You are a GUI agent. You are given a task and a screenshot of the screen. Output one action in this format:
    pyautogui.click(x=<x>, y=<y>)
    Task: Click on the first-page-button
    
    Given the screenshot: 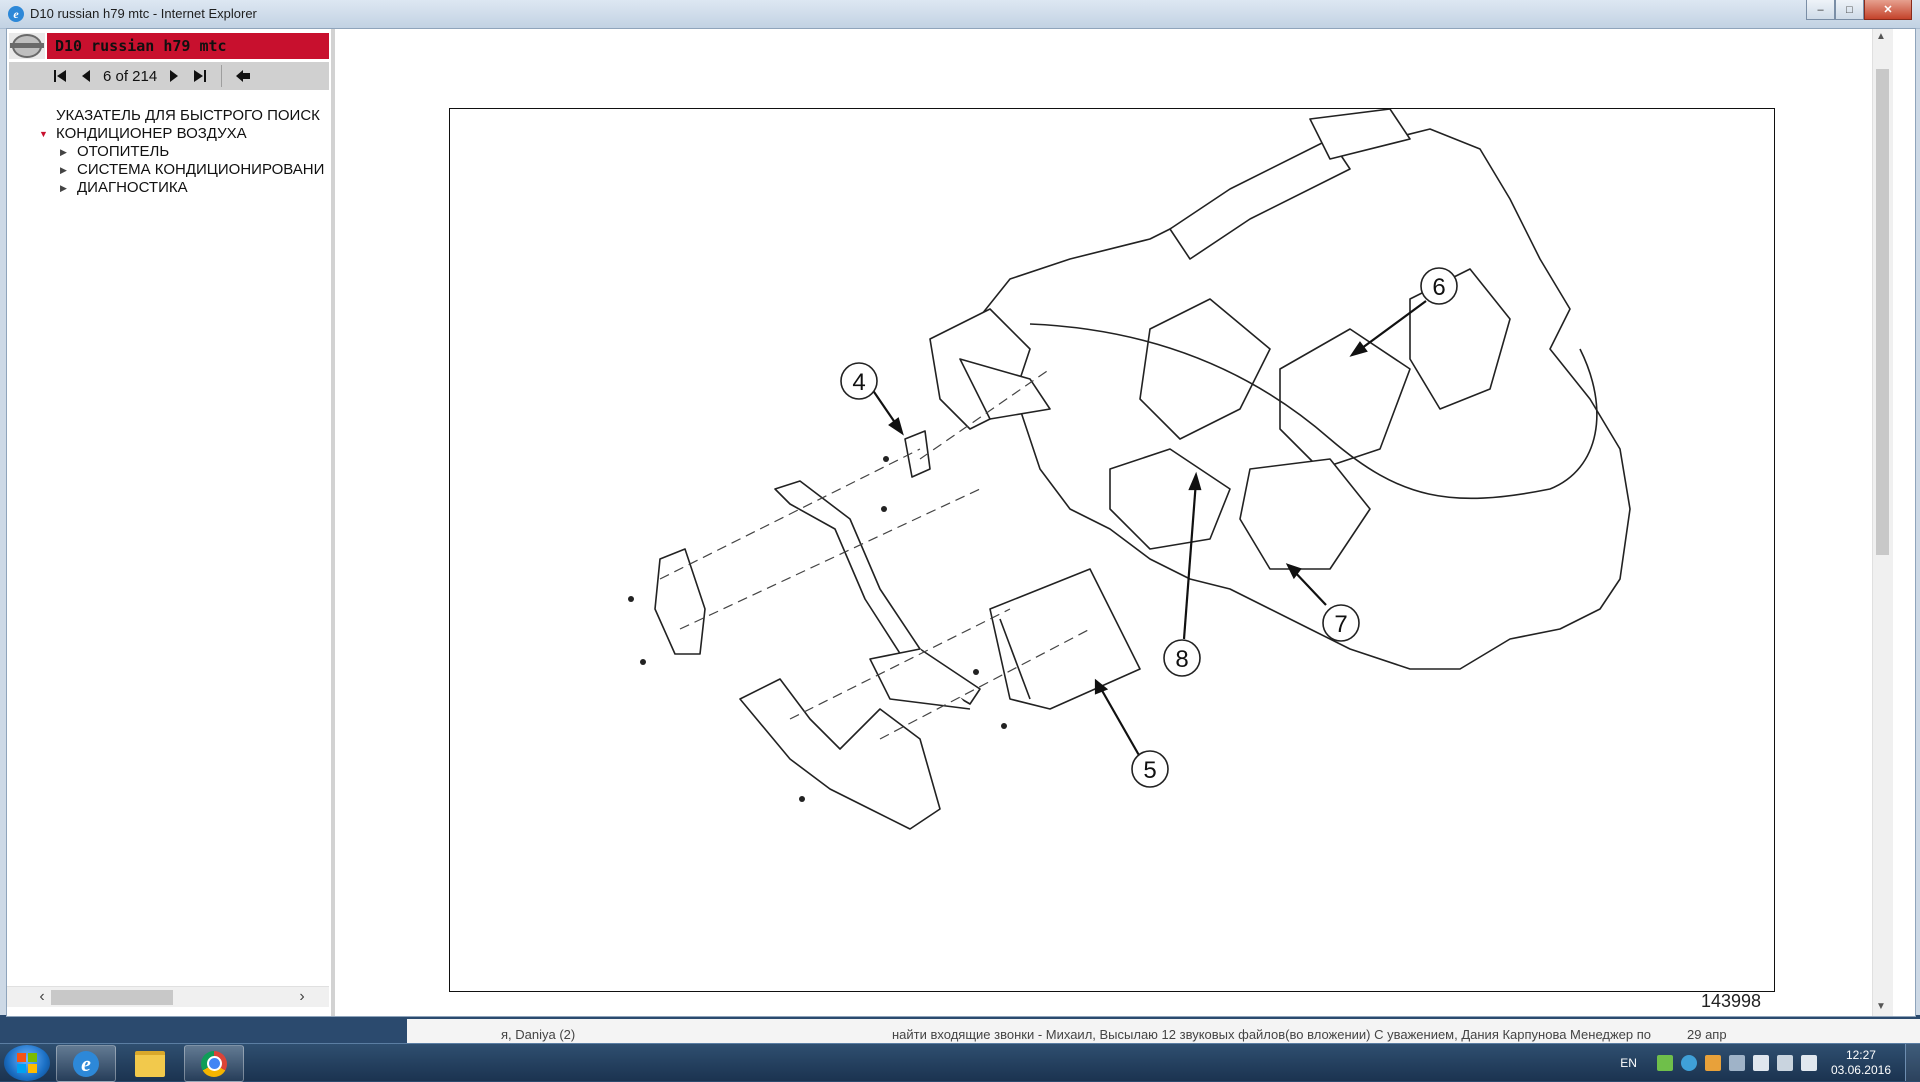 What is the action you would take?
    pyautogui.click(x=60, y=76)
    